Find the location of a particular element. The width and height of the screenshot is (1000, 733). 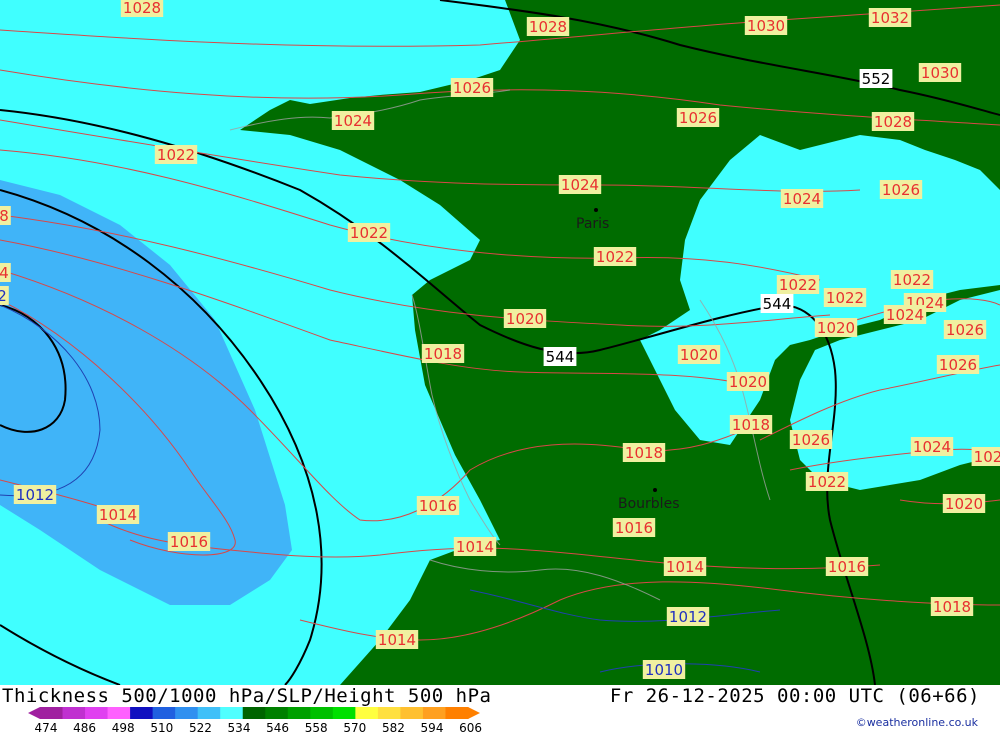

isobar-label-text: 8 is located at coordinates (4, 216).